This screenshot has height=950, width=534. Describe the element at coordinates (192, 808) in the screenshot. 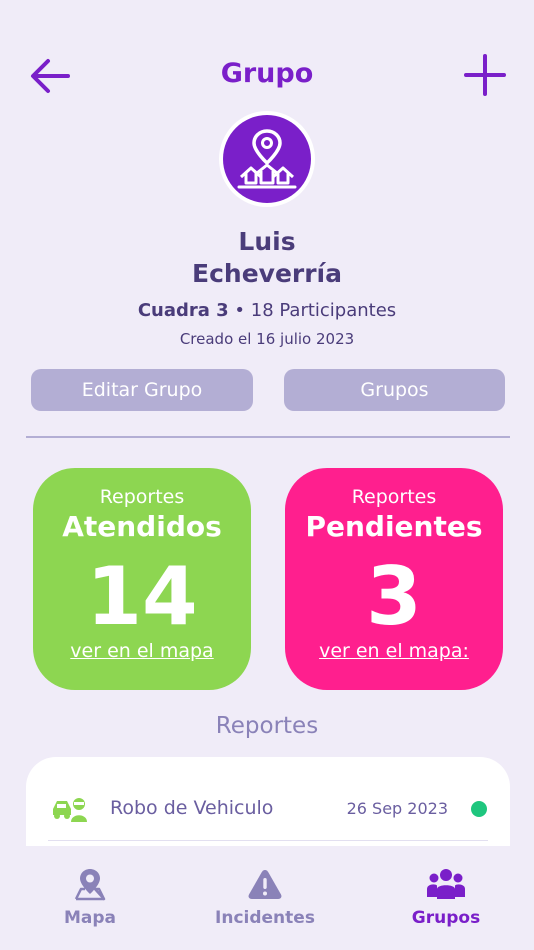

I see `report-title: Robo de Vehiculo` at that location.